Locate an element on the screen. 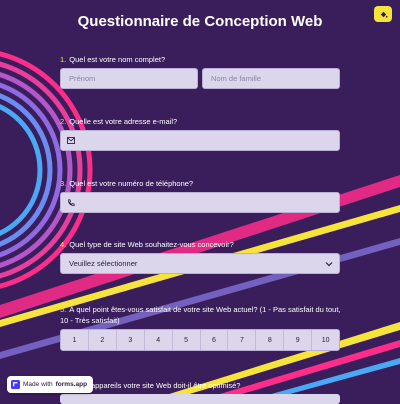 This screenshot has height=404, width=400. phone-icon is located at coordinates (71, 202).